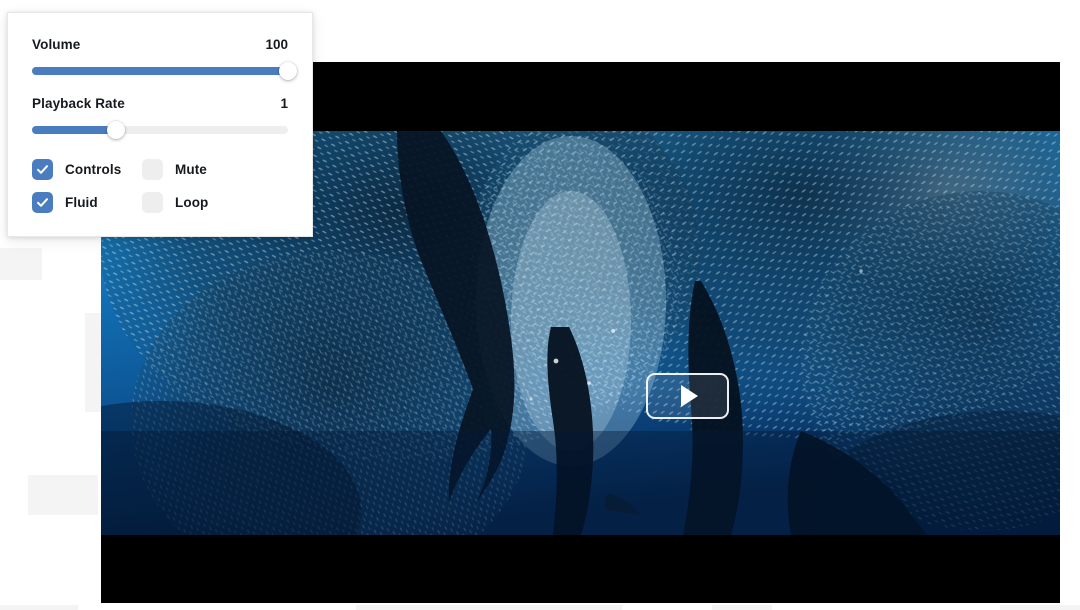 This screenshot has width=1080, height=610. Describe the element at coordinates (81, 202) in the screenshot. I see `checkbox-label: Fluid` at that location.